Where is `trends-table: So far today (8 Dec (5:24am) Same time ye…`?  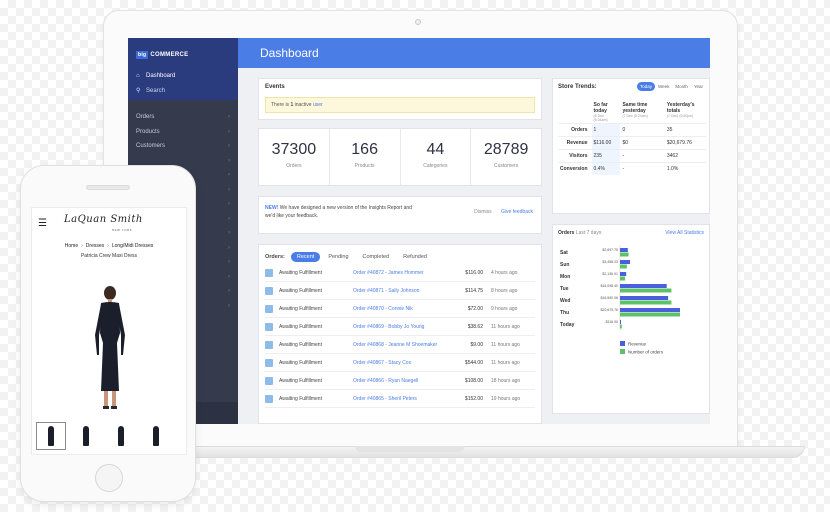 trends-table: So far today (8 Dec (5:24am) Same time ye… is located at coordinates (632, 138).